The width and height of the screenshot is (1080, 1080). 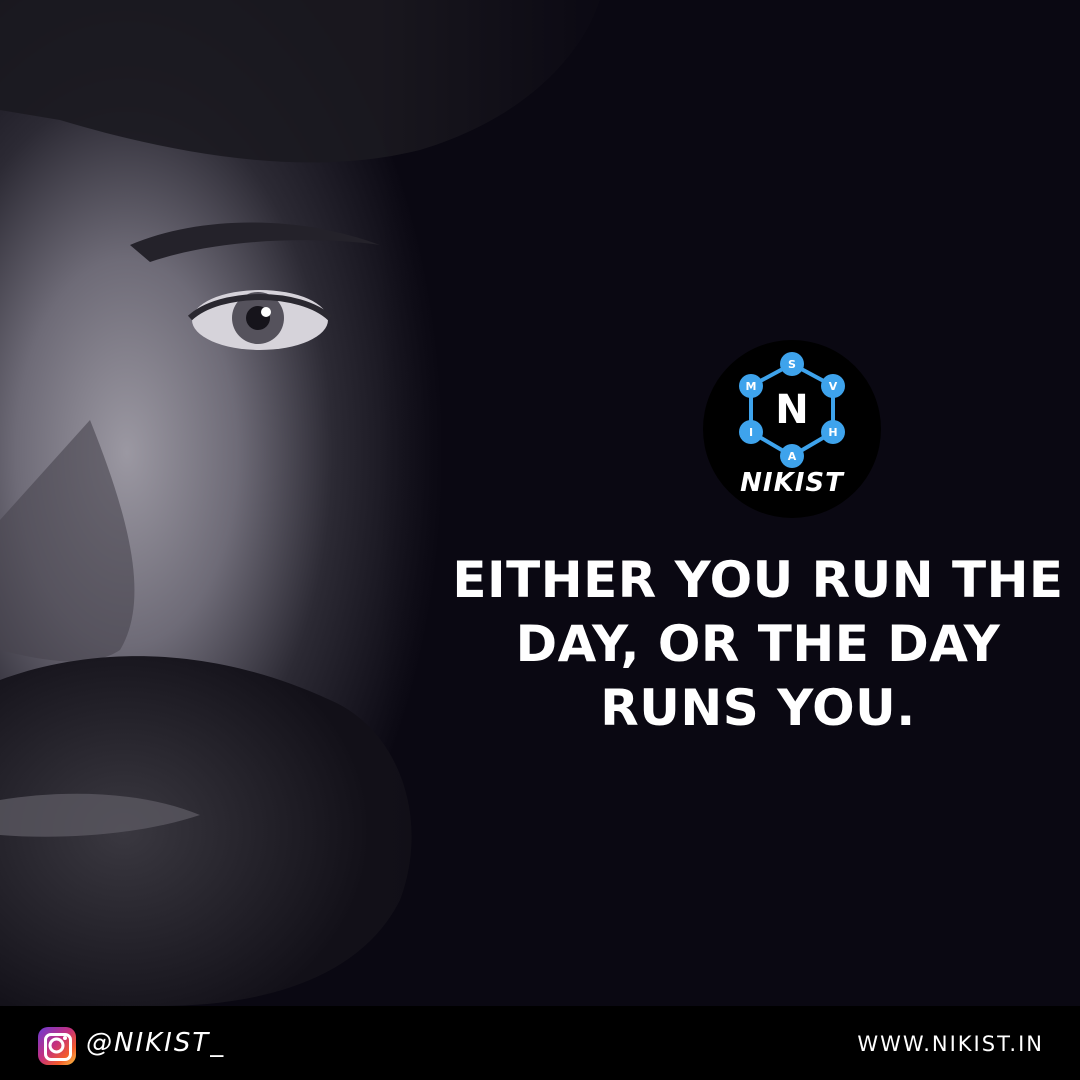 I want to click on logo-node-s: S, so click(x=792, y=364).